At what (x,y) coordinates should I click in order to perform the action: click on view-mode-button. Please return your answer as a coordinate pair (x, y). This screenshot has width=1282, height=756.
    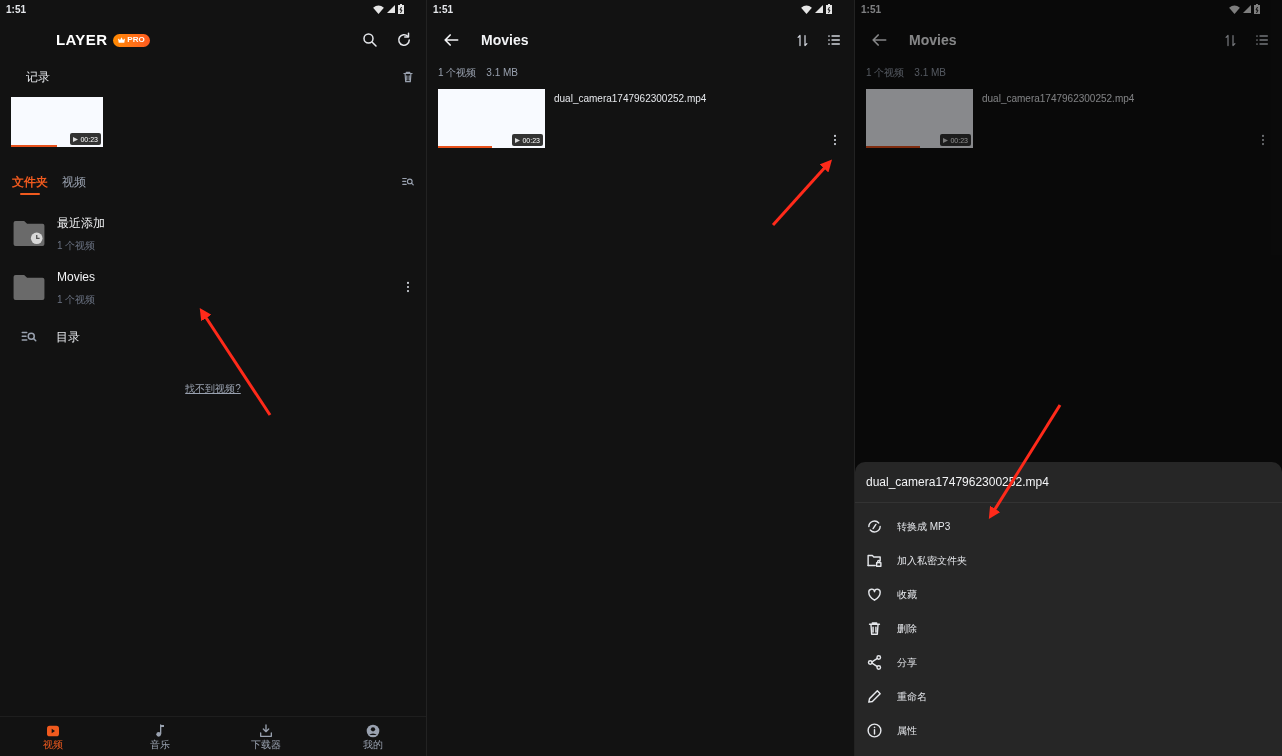
    Looking at the image, I should click on (834, 40).